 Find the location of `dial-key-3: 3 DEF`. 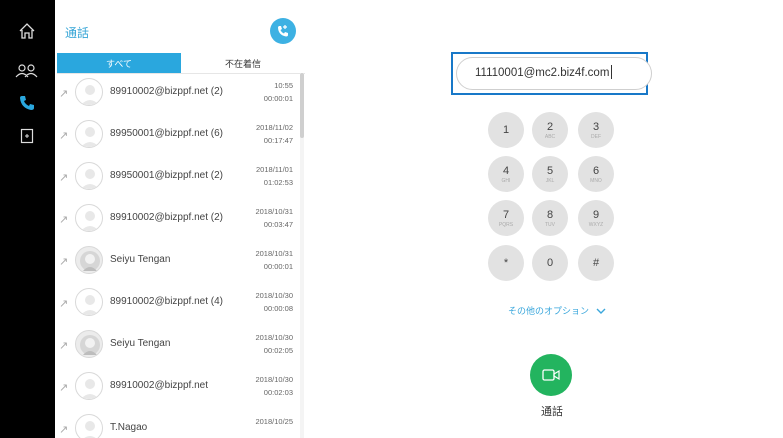

dial-key-3: 3 DEF is located at coordinates (596, 130).